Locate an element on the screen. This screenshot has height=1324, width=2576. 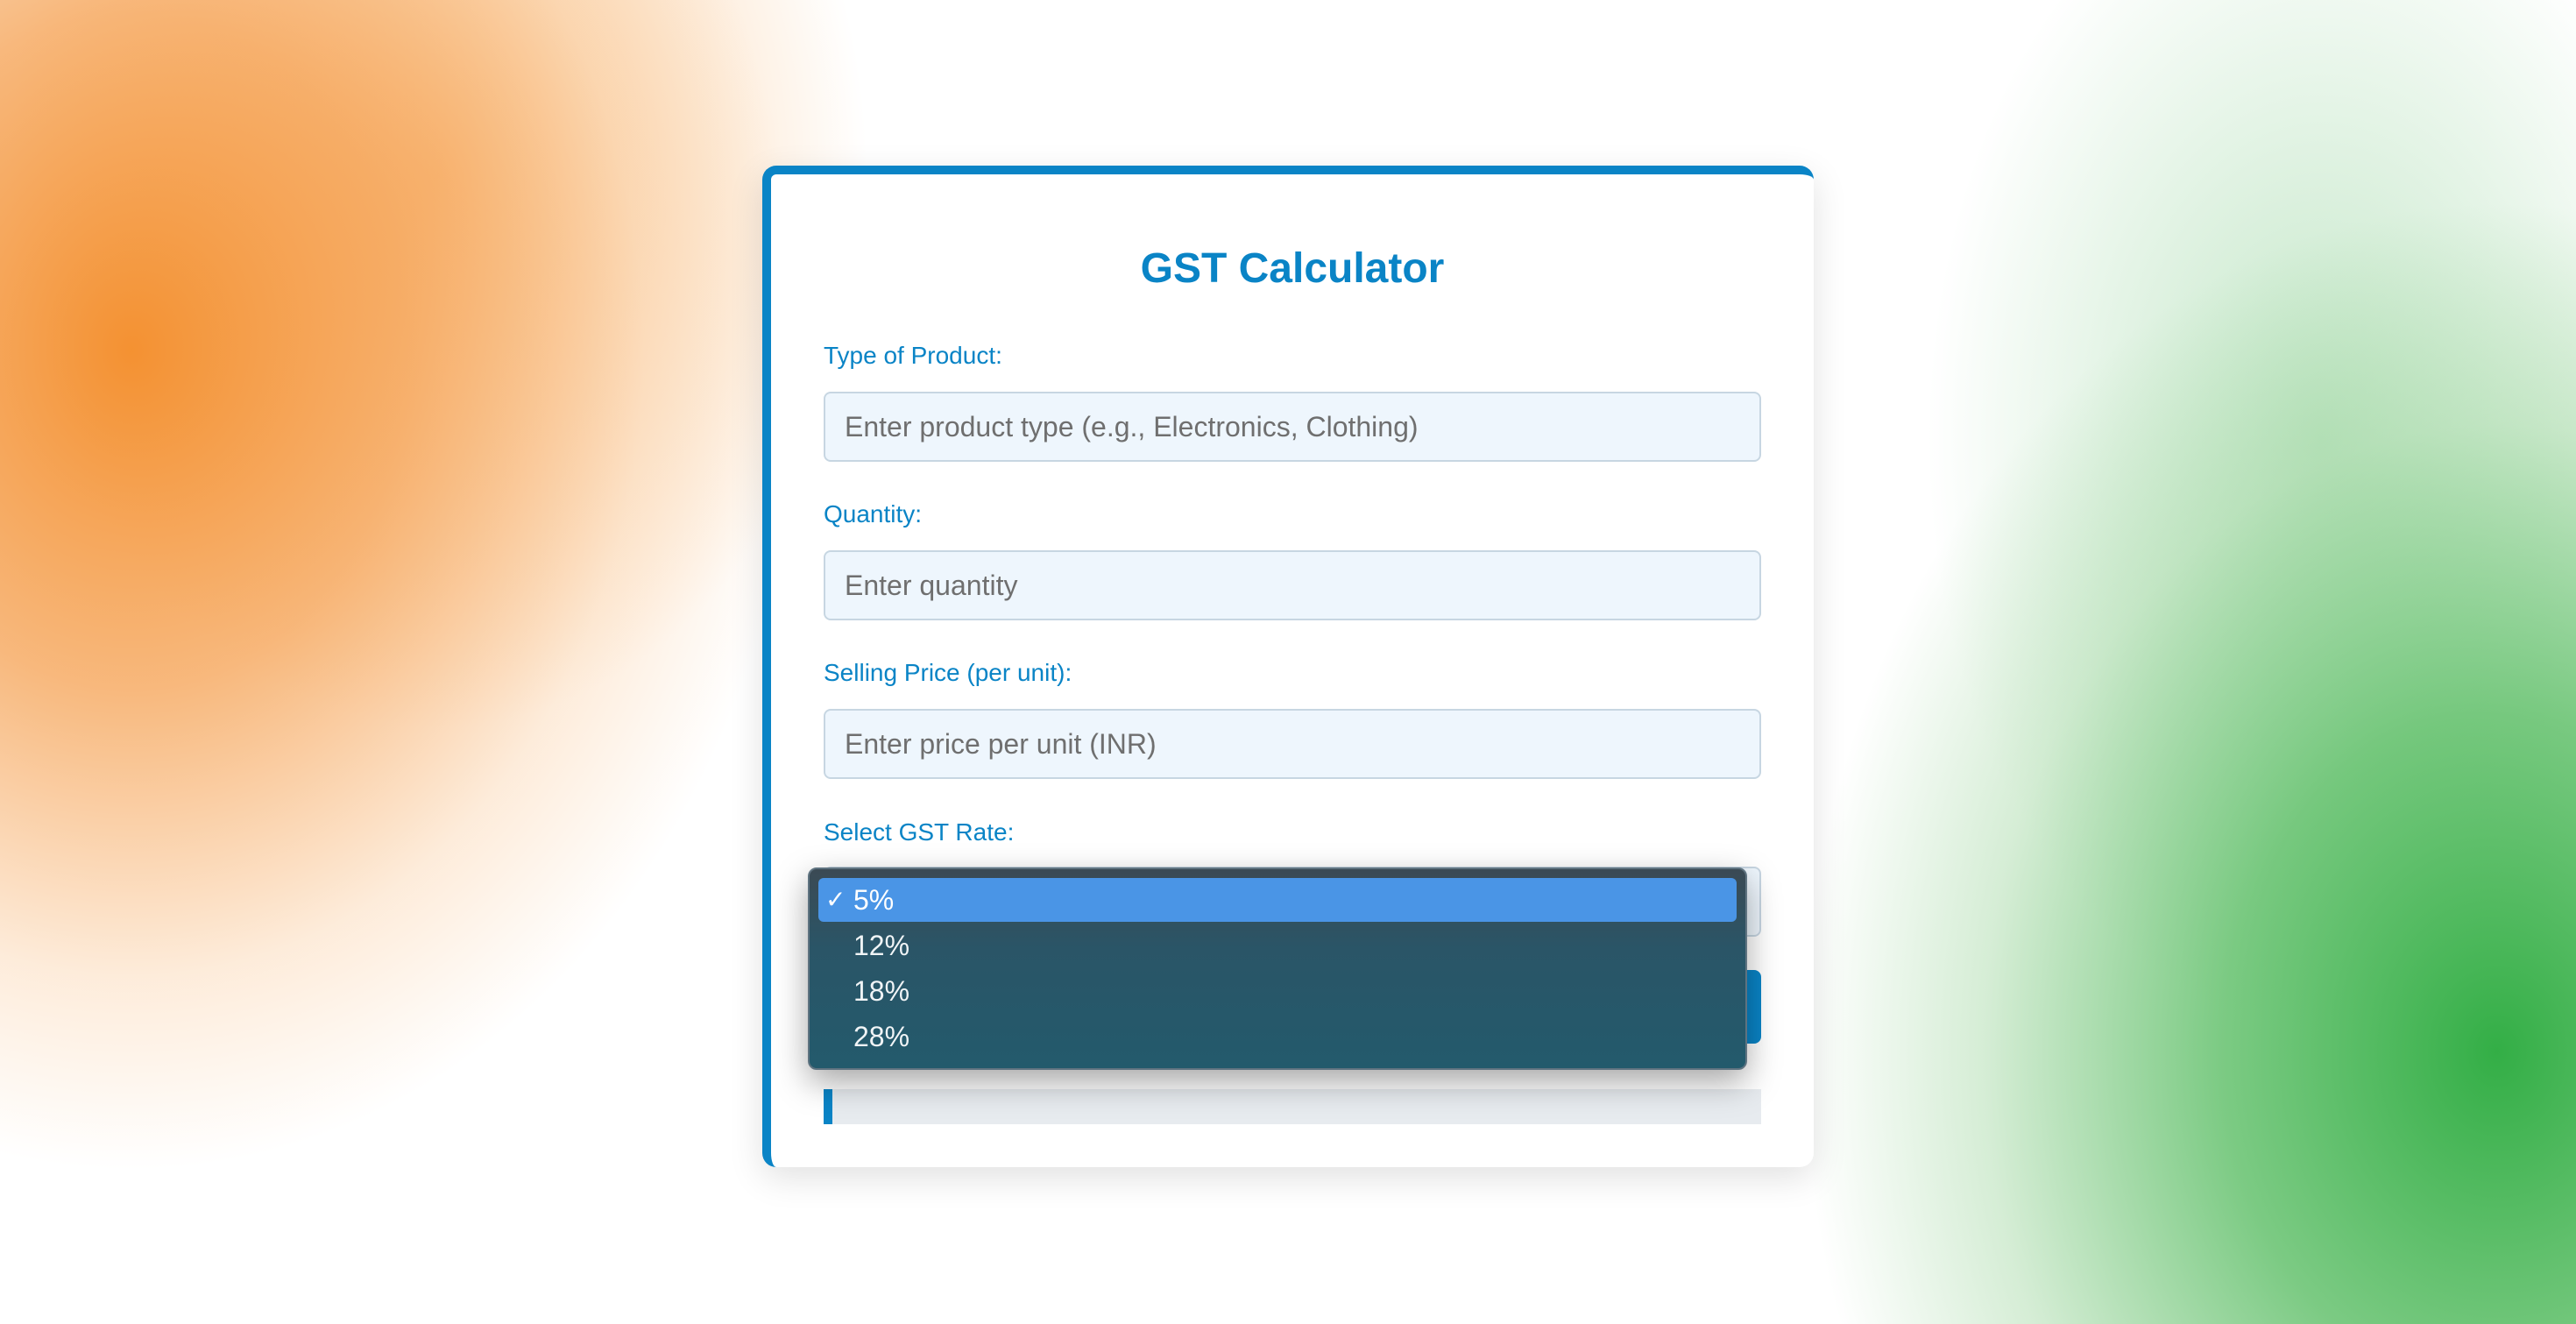
quantity-input is located at coordinates (1292, 585).